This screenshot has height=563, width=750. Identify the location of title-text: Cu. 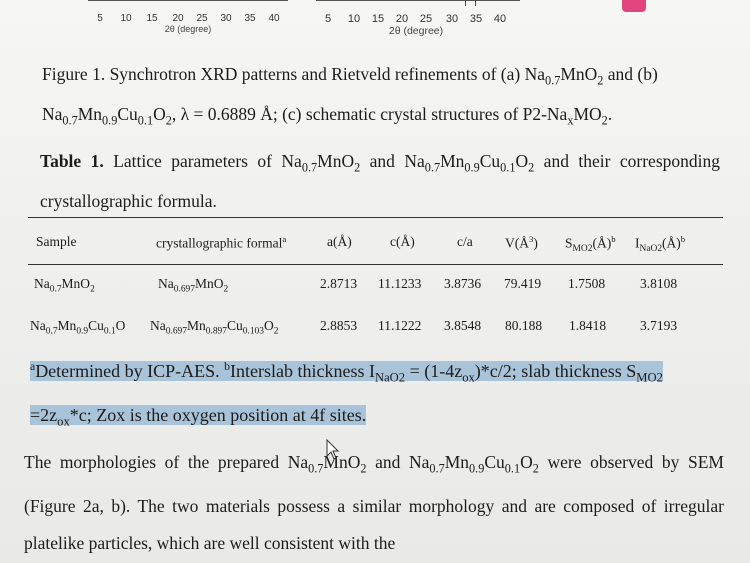
(490, 161).